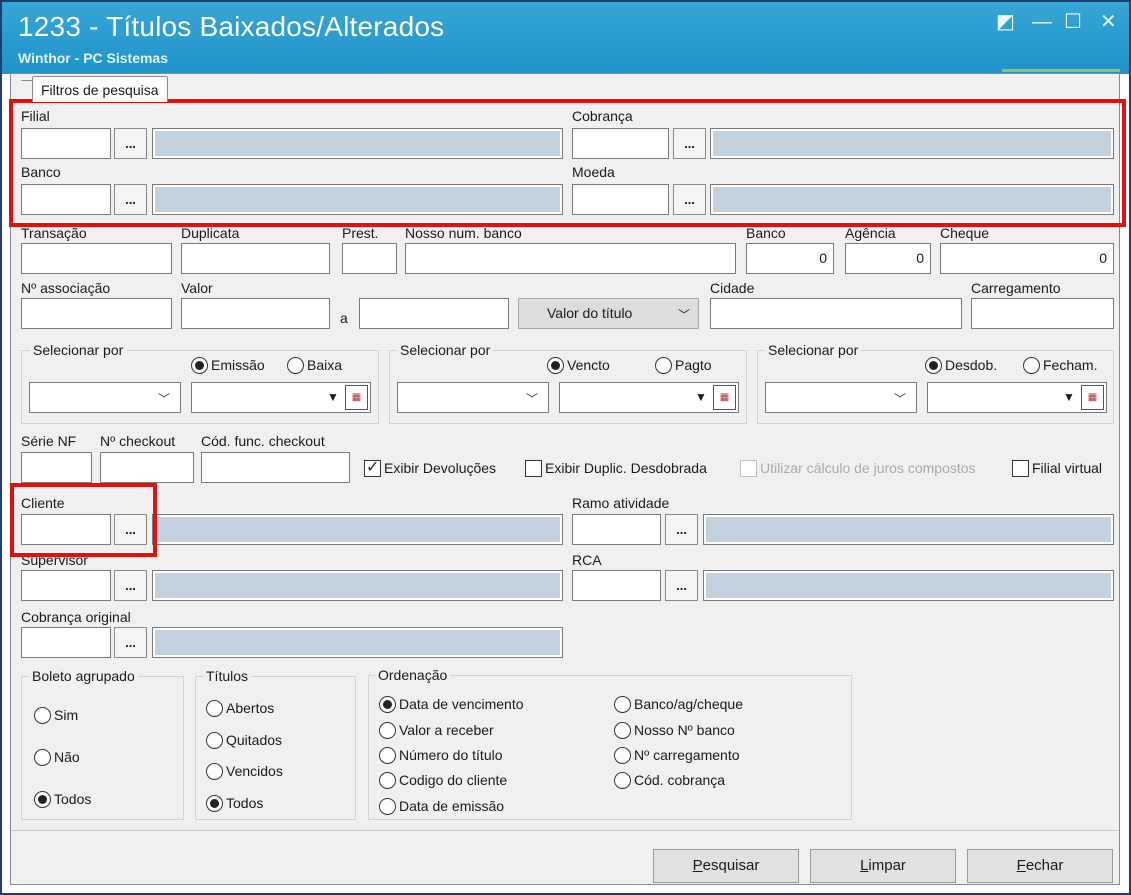  What do you see at coordinates (1042, 313) in the screenshot?
I see `carregamento-input` at bounding box center [1042, 313].